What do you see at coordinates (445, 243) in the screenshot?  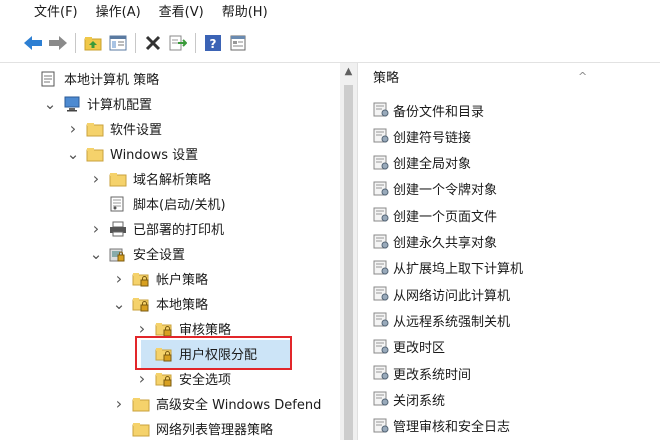 I see `policy-list-label: 创建永久共享对象` at bounding box center [445, 243].